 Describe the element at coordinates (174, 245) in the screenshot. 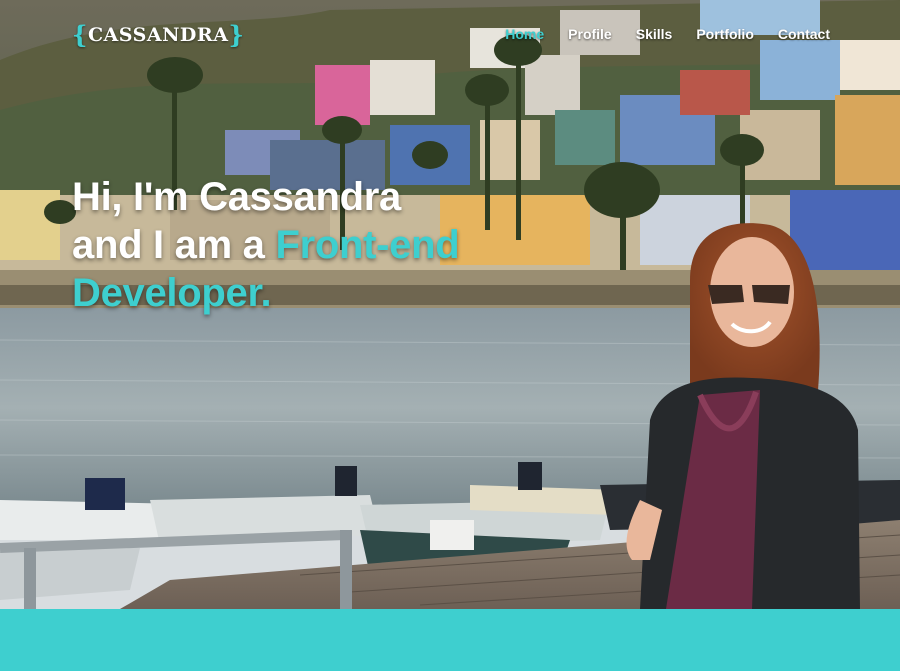

I see `hero-line-2-prefix: and I am a` at that location.